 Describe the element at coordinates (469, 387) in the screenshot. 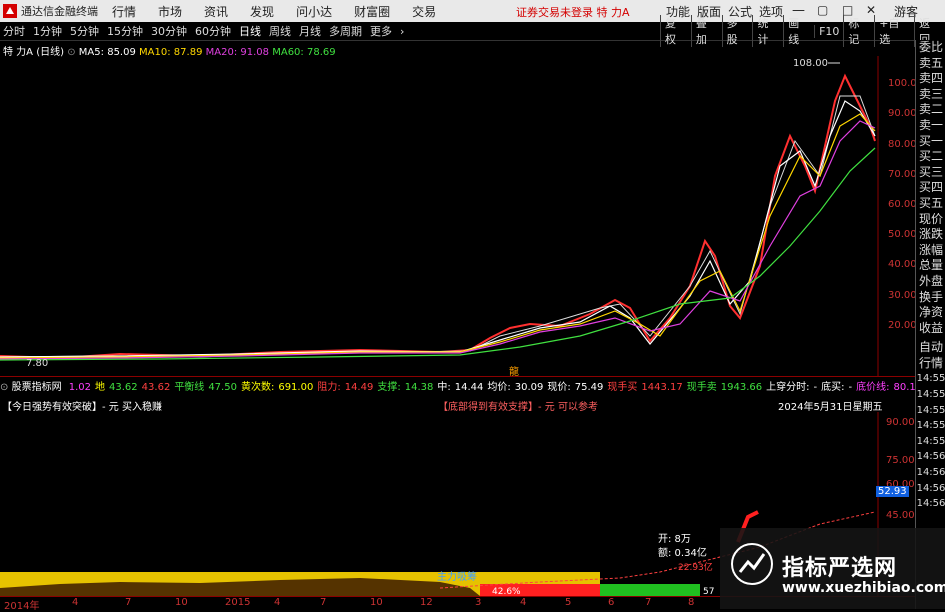

I see `indicator-value: 14.44` at that location.